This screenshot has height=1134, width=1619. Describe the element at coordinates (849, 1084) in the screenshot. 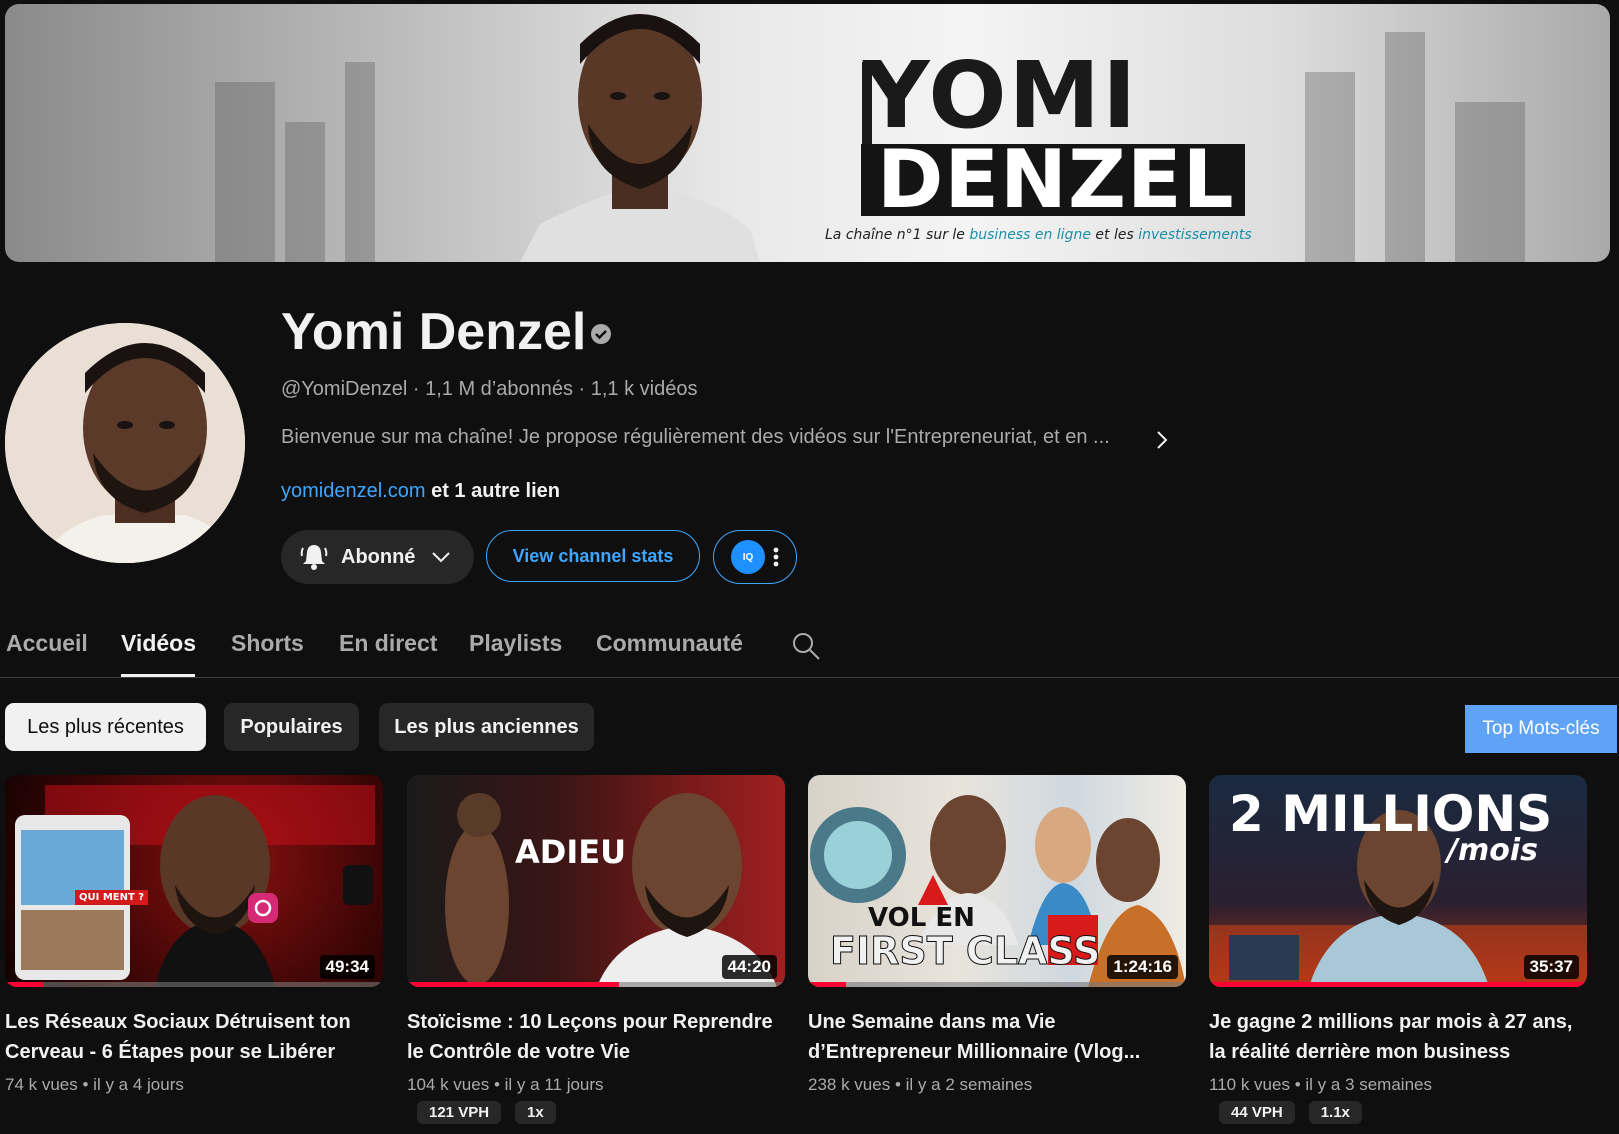

I see `view-count: 238 k vues` at that location.